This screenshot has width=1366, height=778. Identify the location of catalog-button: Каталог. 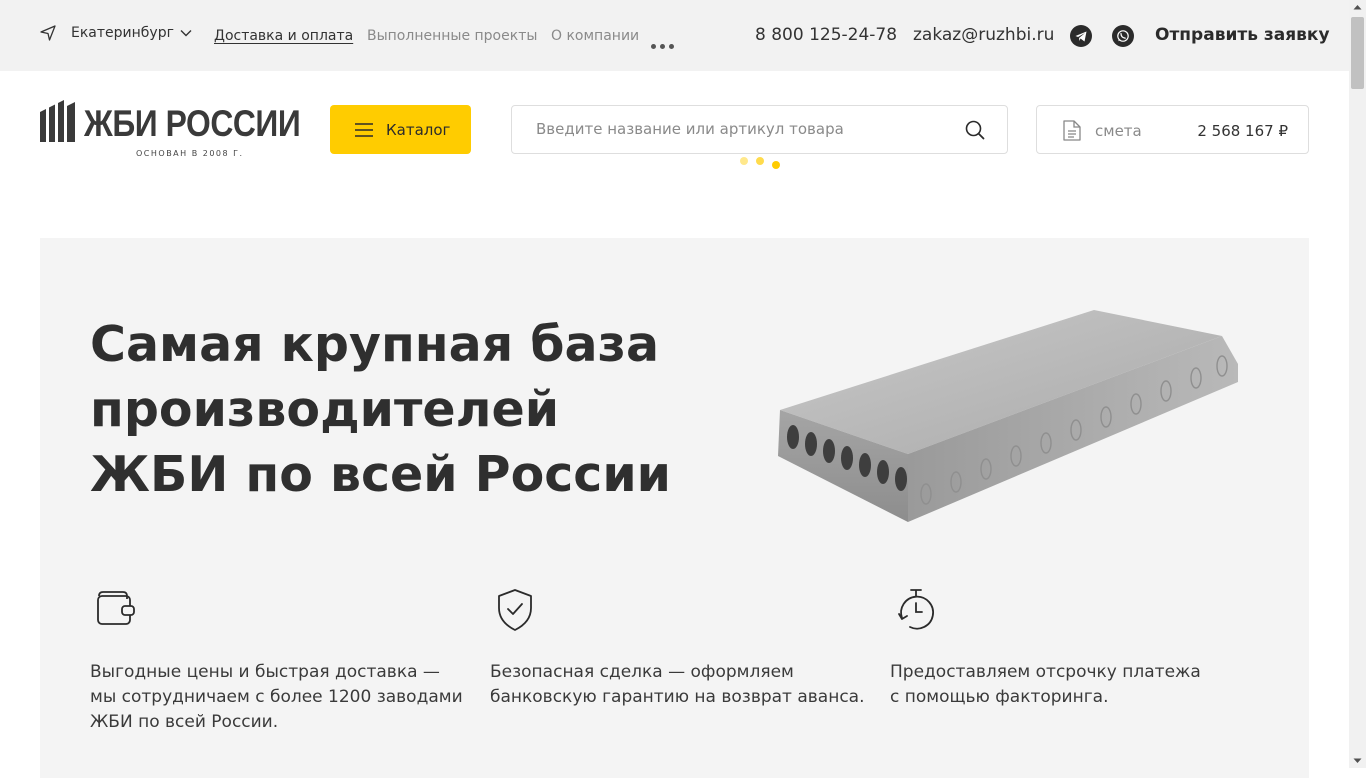
(400, 129).